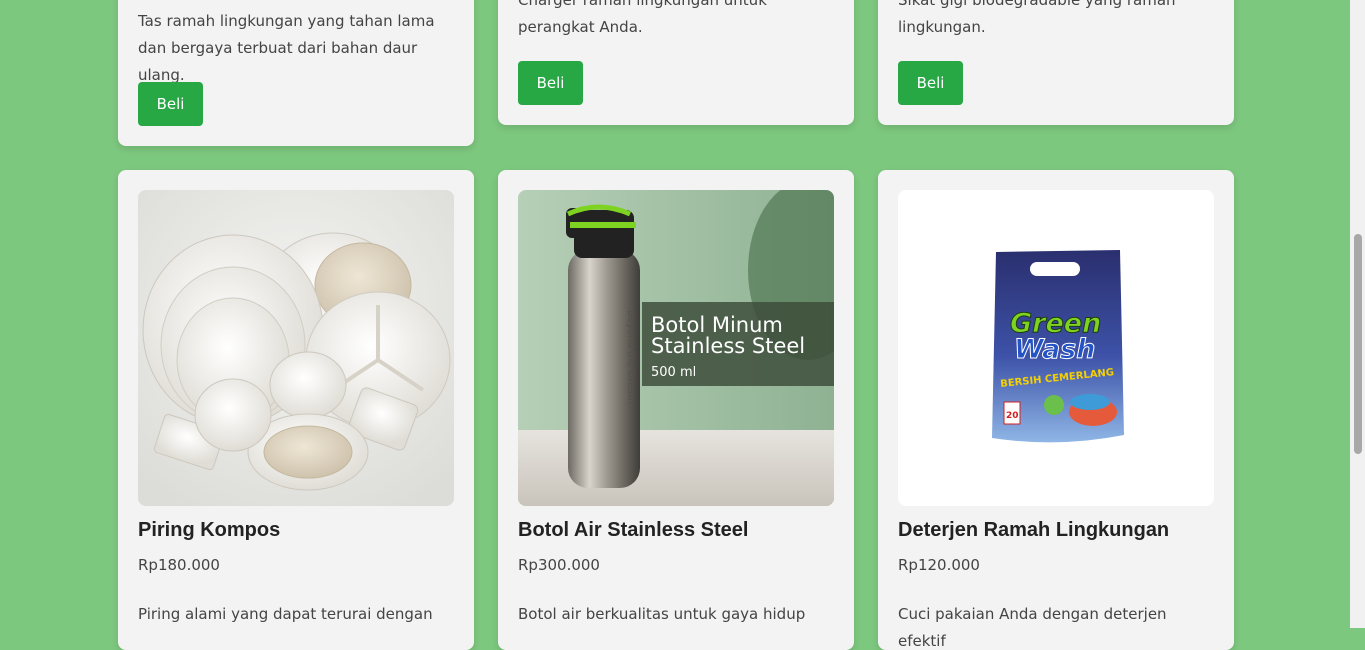 The height and width of the screenshot is (650, 1365). Describe the element at coordinates (630, 357) in the screenshot. I see `bottle-engraving: Beyond the Dream` at that location.